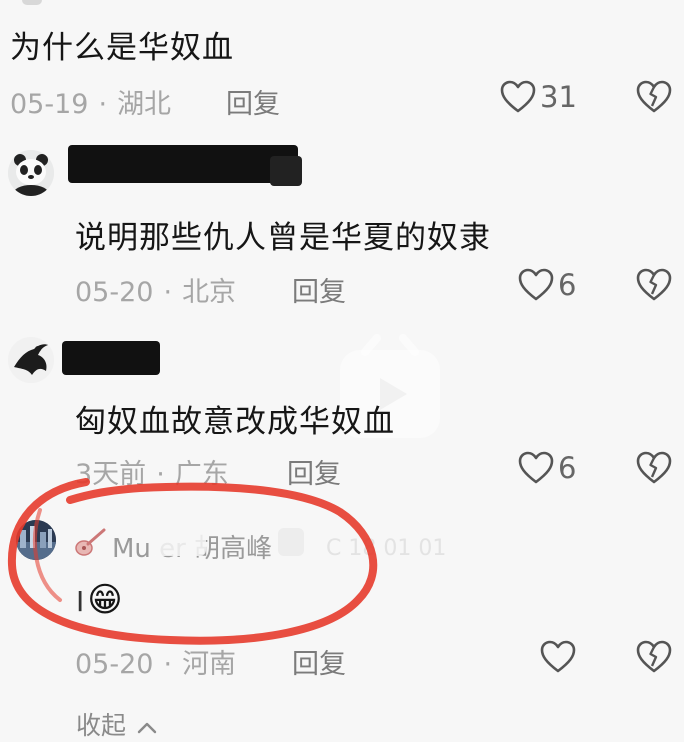  Describe the element at coordinates (209, 664) in the screenshot. I see `comment-location: 河南` at that location.